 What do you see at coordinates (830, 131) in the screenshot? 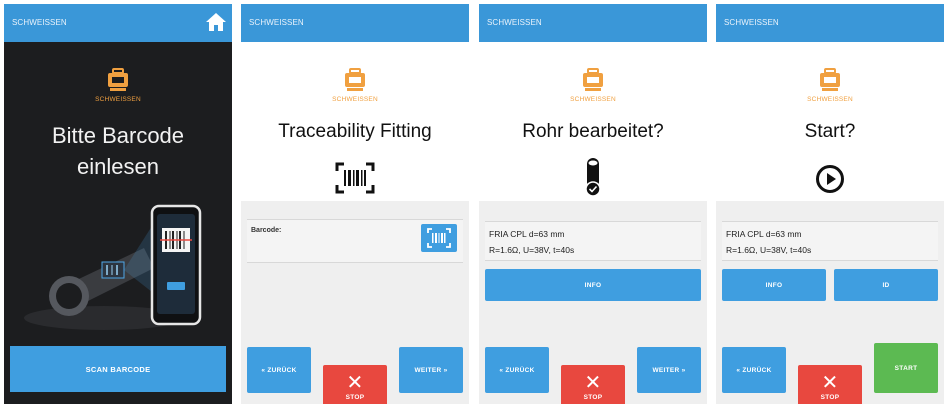
I see `page-title: Start?` at bounding box center [830, 131].